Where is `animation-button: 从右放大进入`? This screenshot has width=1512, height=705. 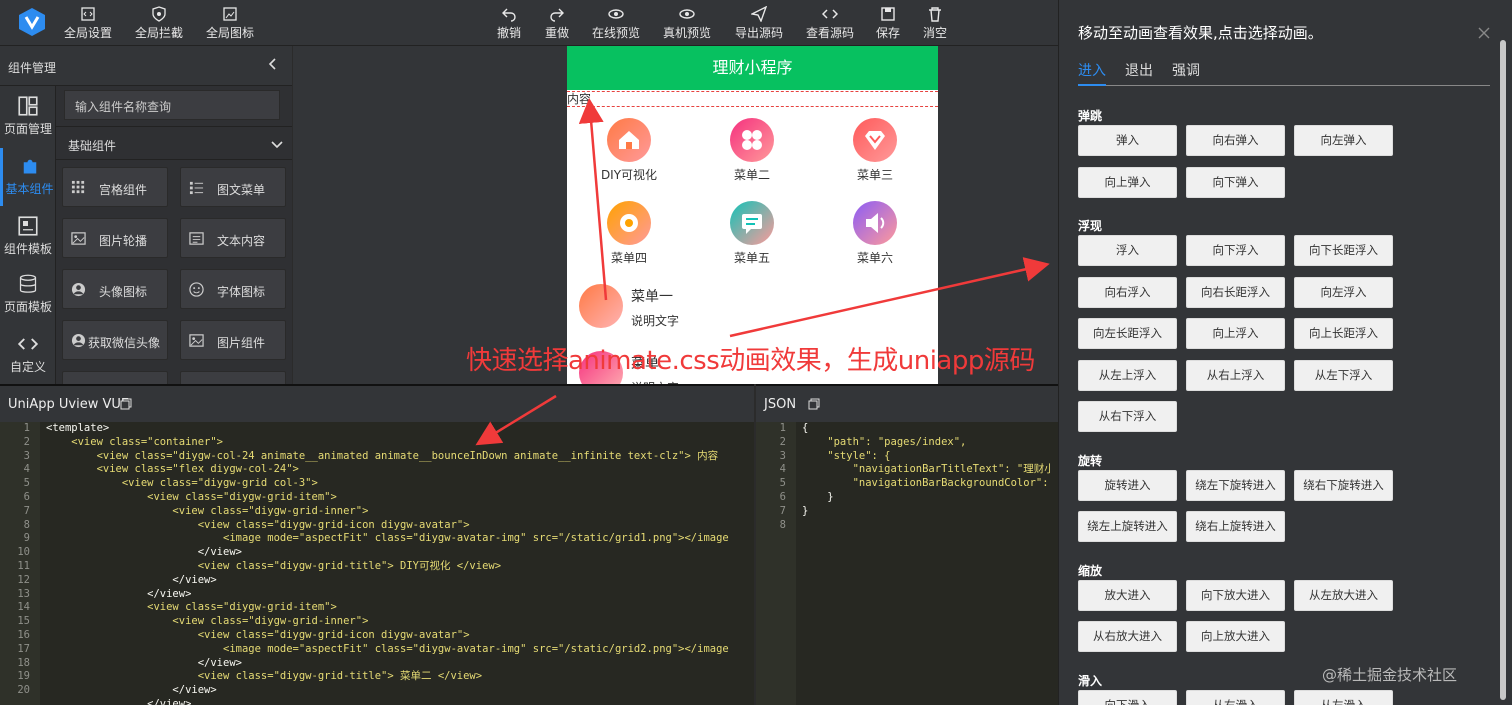 animation-button: 从右放大进入 is located at coordinates (1127, 636).